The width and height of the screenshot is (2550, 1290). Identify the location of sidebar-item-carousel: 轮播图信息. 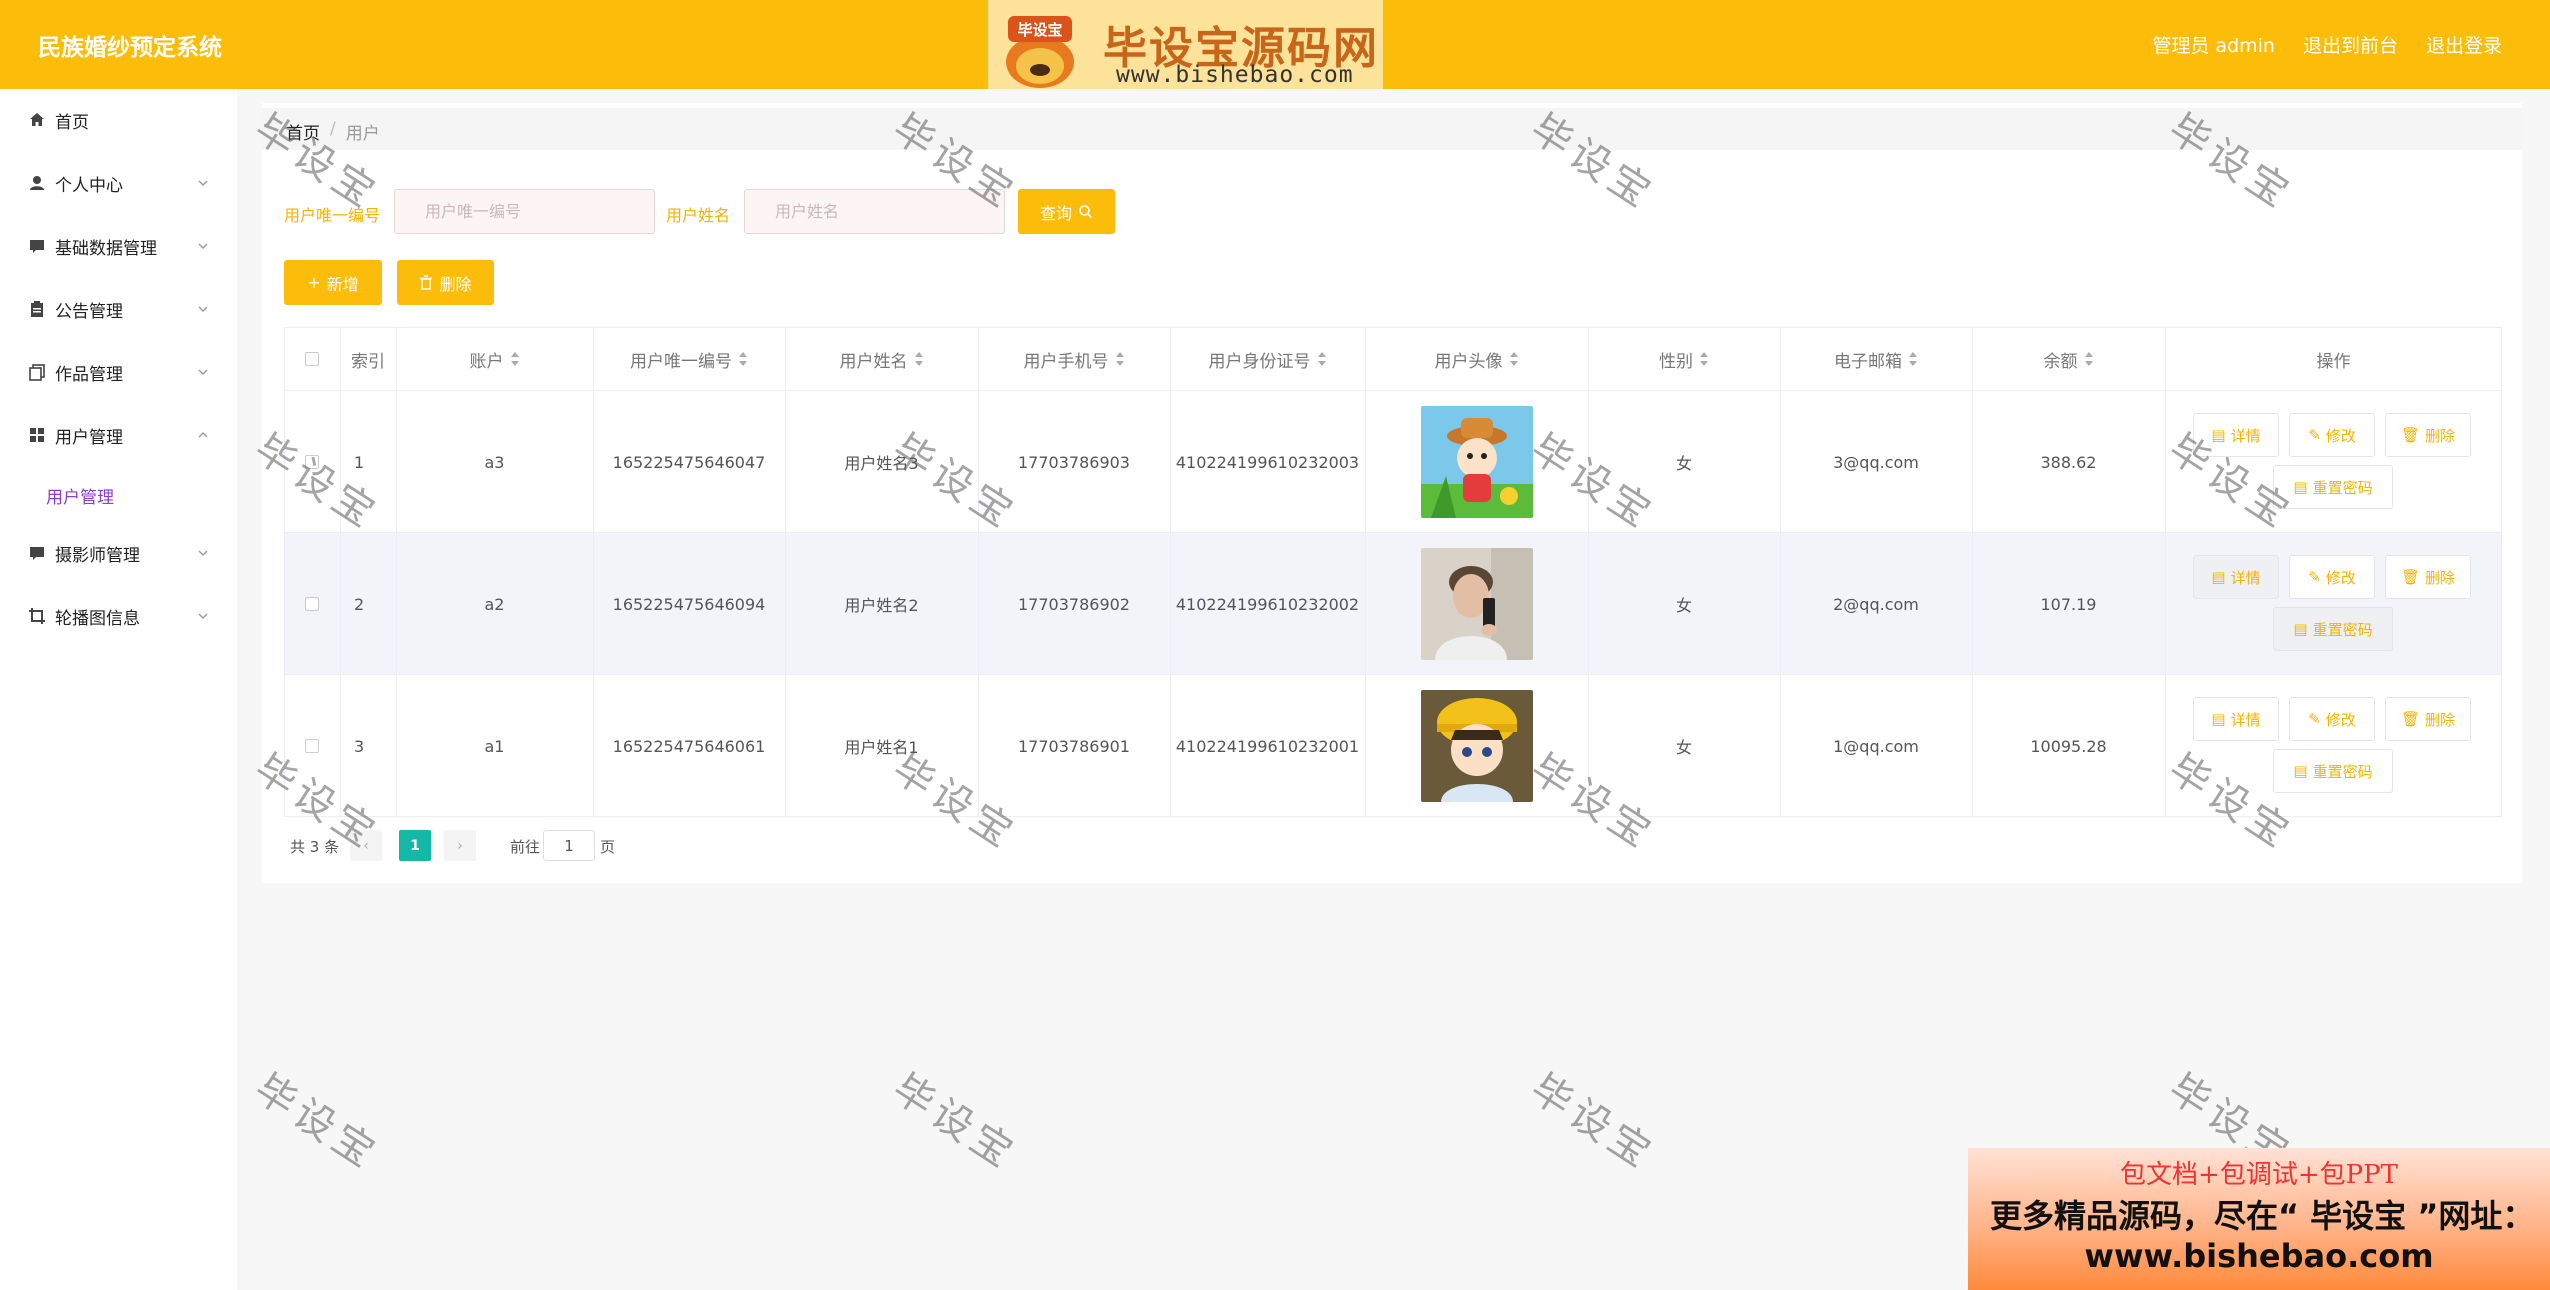
(118, 616).